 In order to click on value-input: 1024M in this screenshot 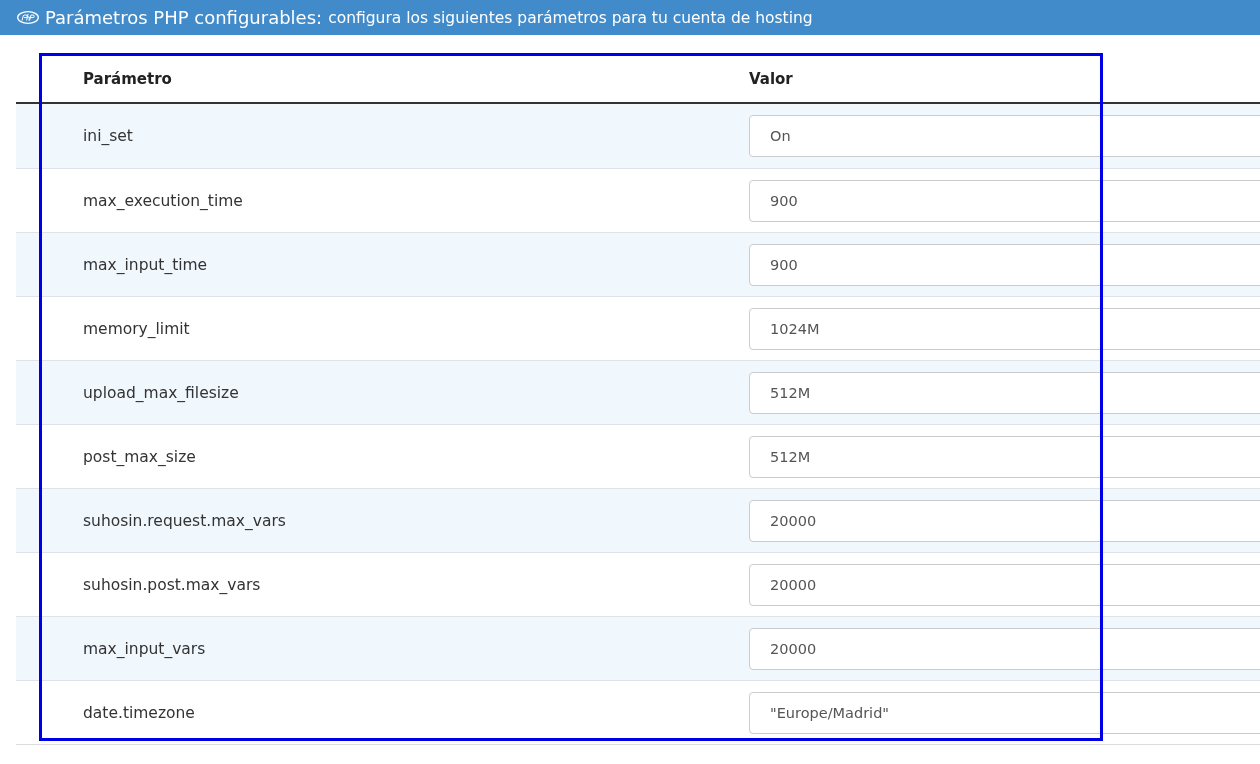, I will do `click(1004, 328)`.